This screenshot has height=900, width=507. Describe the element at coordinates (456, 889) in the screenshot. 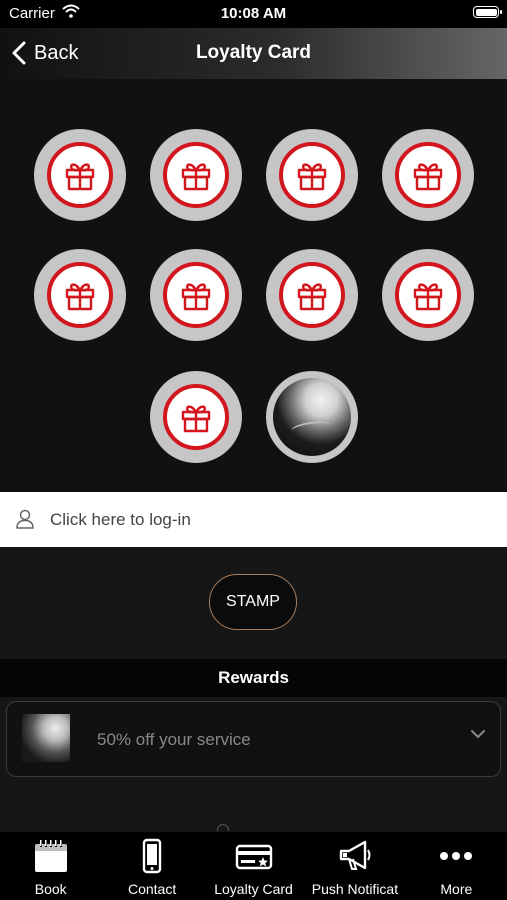

I see `tab-label: More` at that location.